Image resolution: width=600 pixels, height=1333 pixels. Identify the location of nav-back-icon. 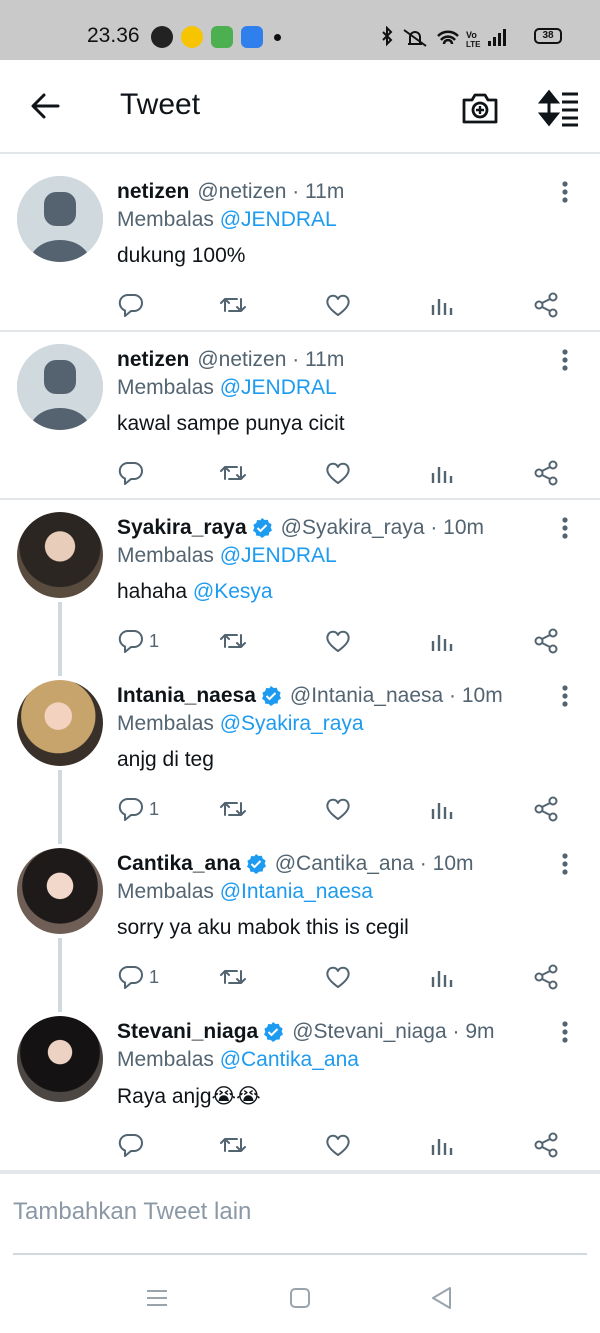
(442, 1298).